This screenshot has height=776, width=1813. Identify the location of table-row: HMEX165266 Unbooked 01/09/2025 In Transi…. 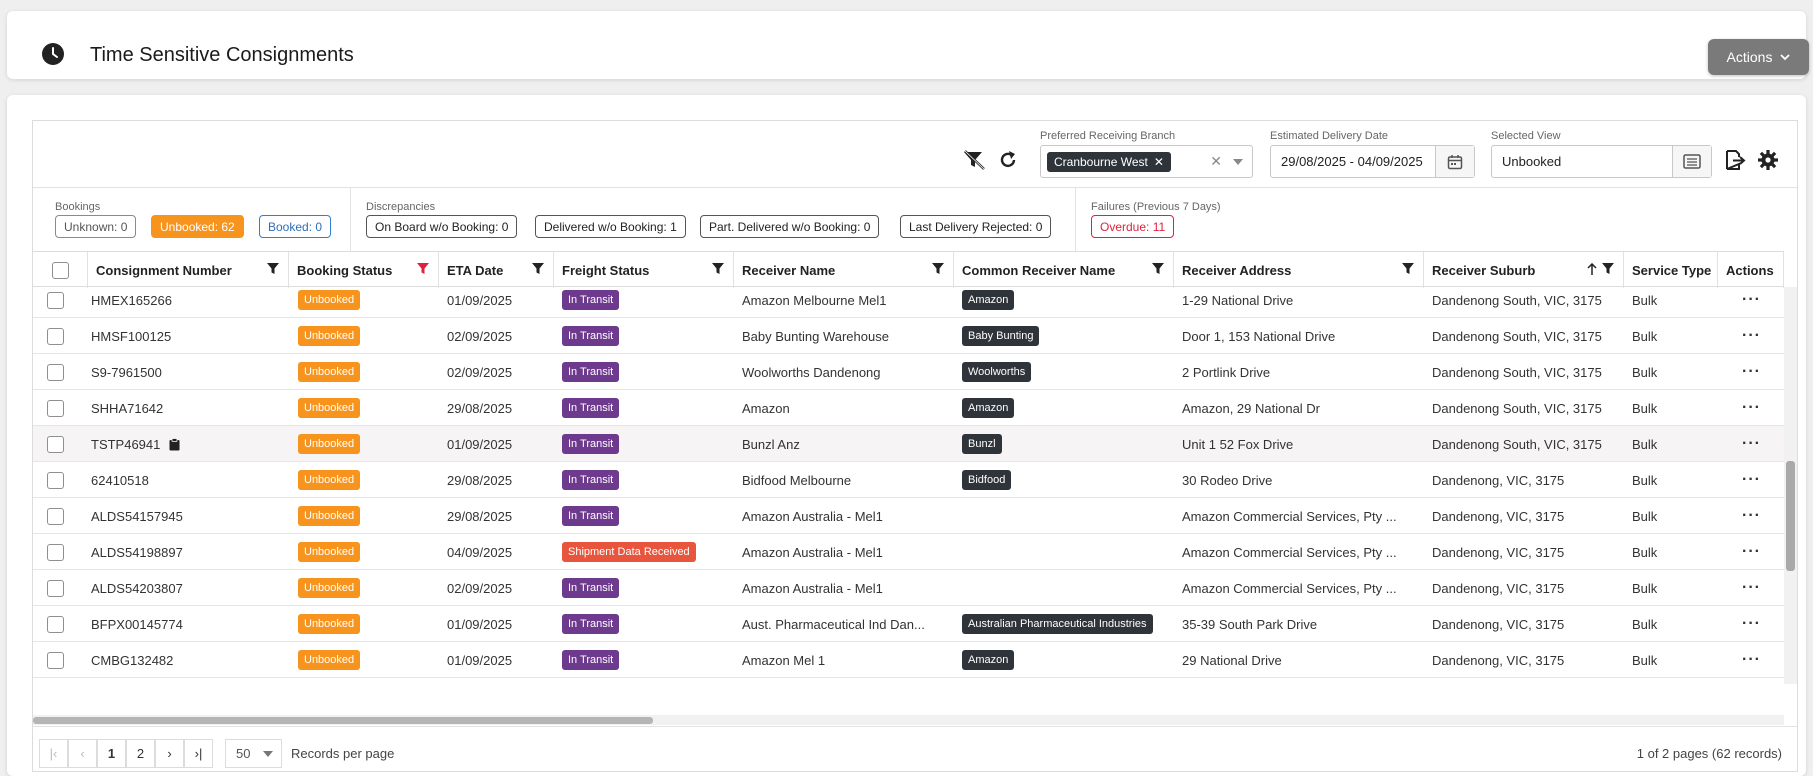
(908, 302).